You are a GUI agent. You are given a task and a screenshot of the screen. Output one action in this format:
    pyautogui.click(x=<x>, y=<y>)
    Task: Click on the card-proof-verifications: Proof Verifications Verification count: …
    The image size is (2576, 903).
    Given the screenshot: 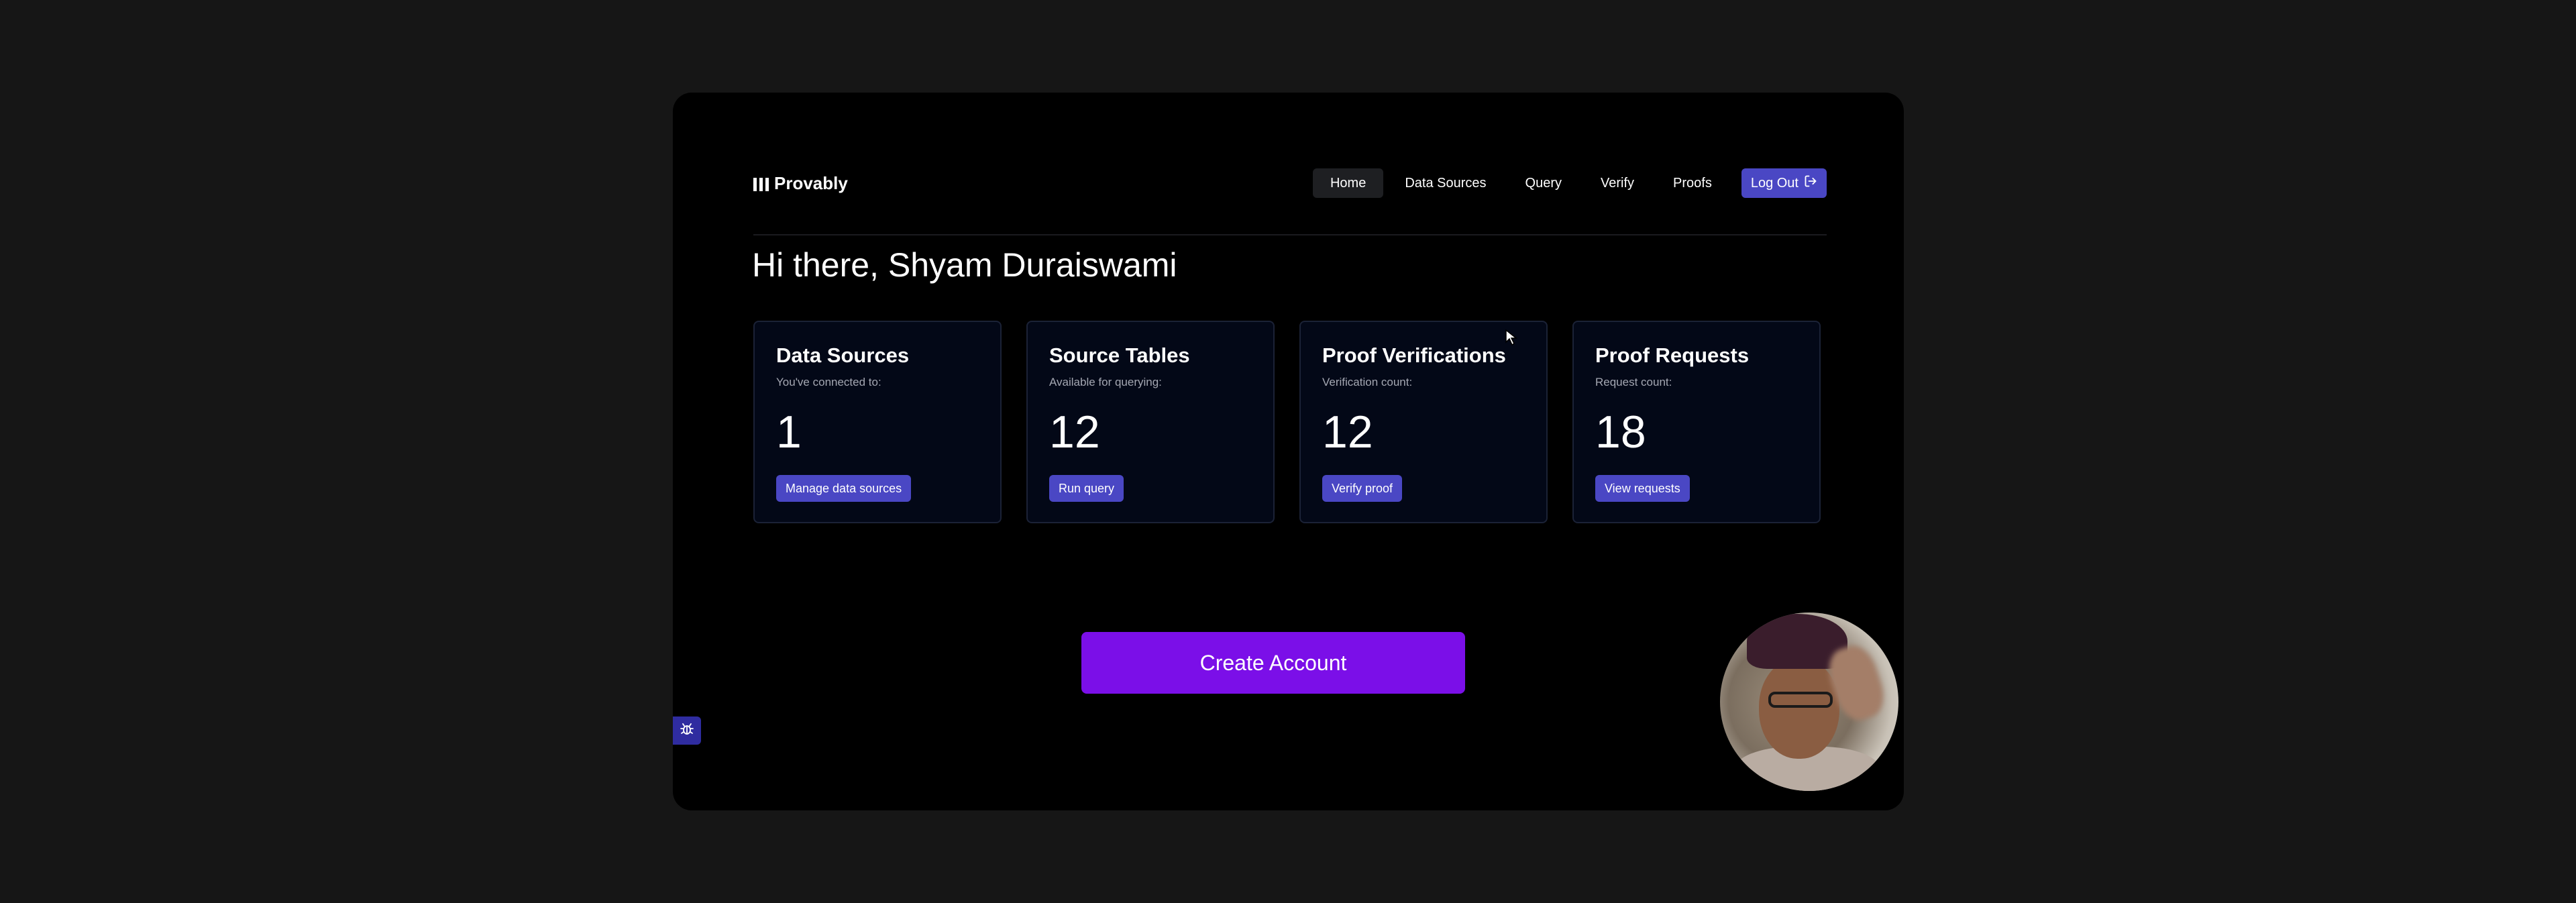 What is the action you would take?
    pyautogui.click(x=1423, y=422)
    